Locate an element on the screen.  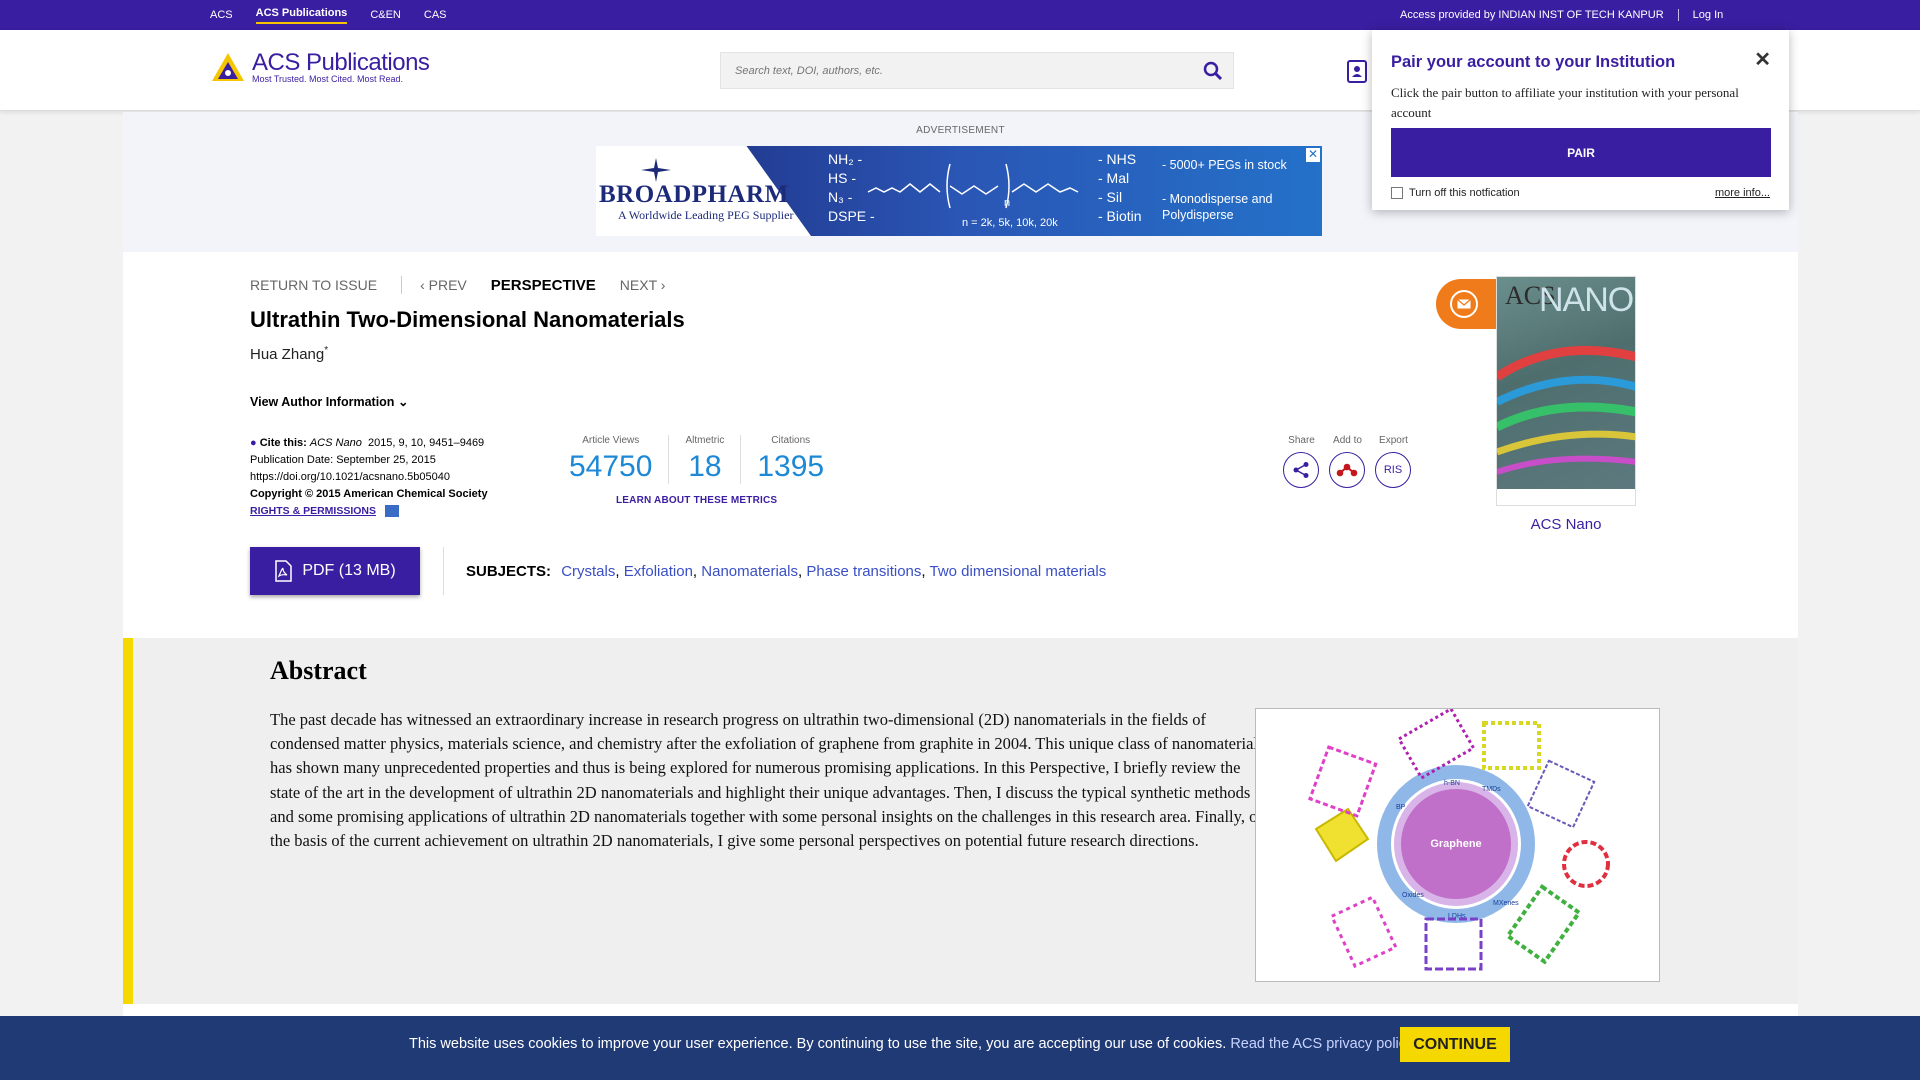
comma: , is located at coordinates (697, 571).